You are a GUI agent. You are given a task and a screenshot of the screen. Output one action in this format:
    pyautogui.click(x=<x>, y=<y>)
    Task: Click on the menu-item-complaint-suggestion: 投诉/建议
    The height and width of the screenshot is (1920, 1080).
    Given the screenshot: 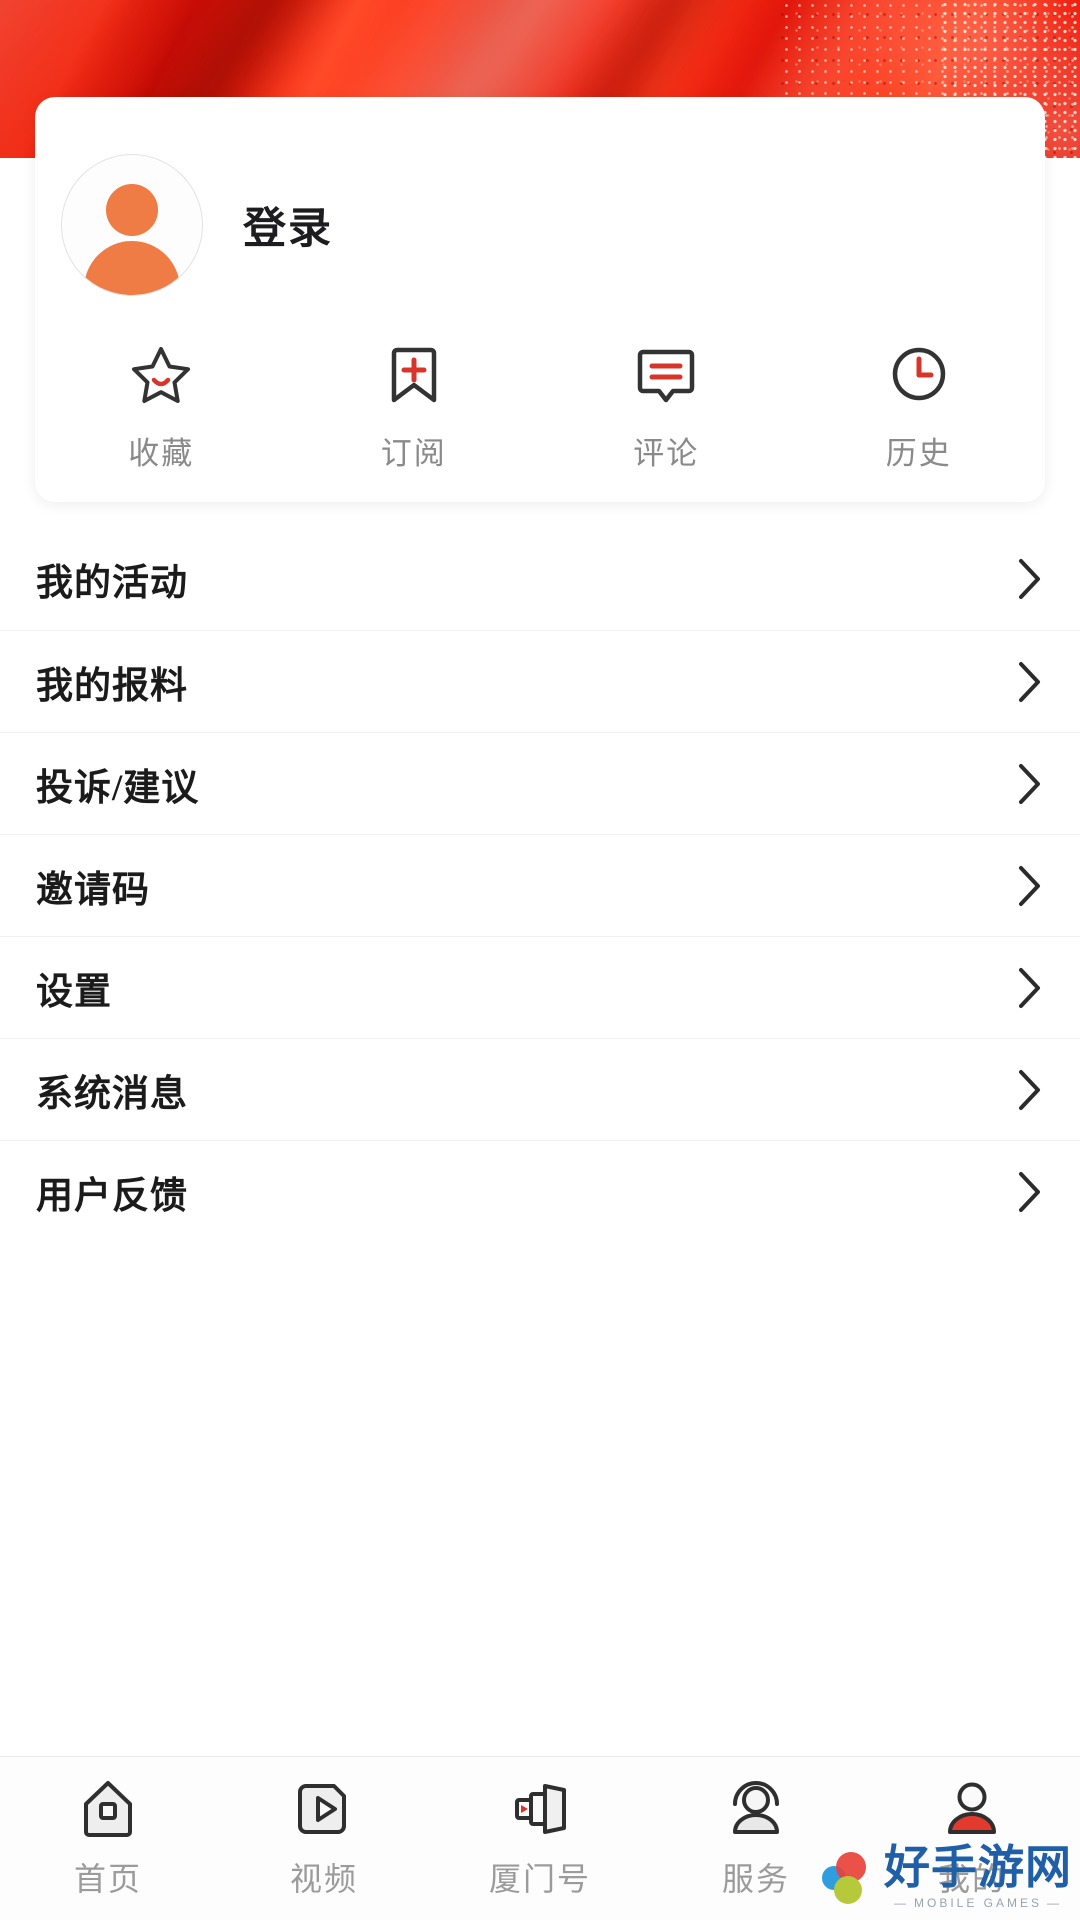 What is the action you would take?
    pyautogui.click(x=540, y=783)
    